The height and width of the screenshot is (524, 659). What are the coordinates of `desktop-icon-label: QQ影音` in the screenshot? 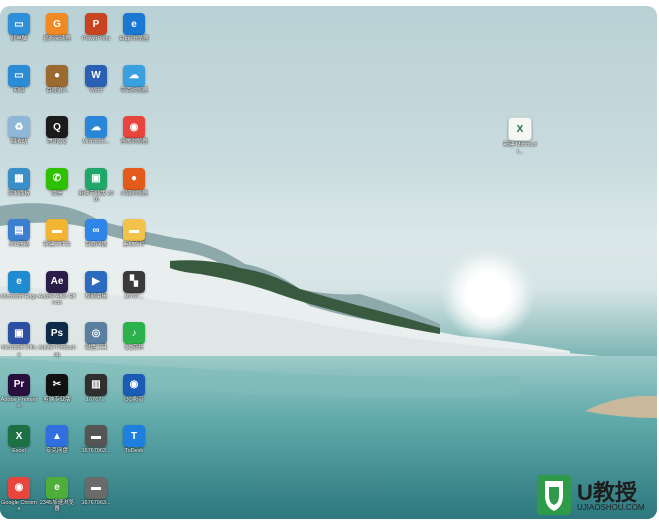 It's located at (134, 399).